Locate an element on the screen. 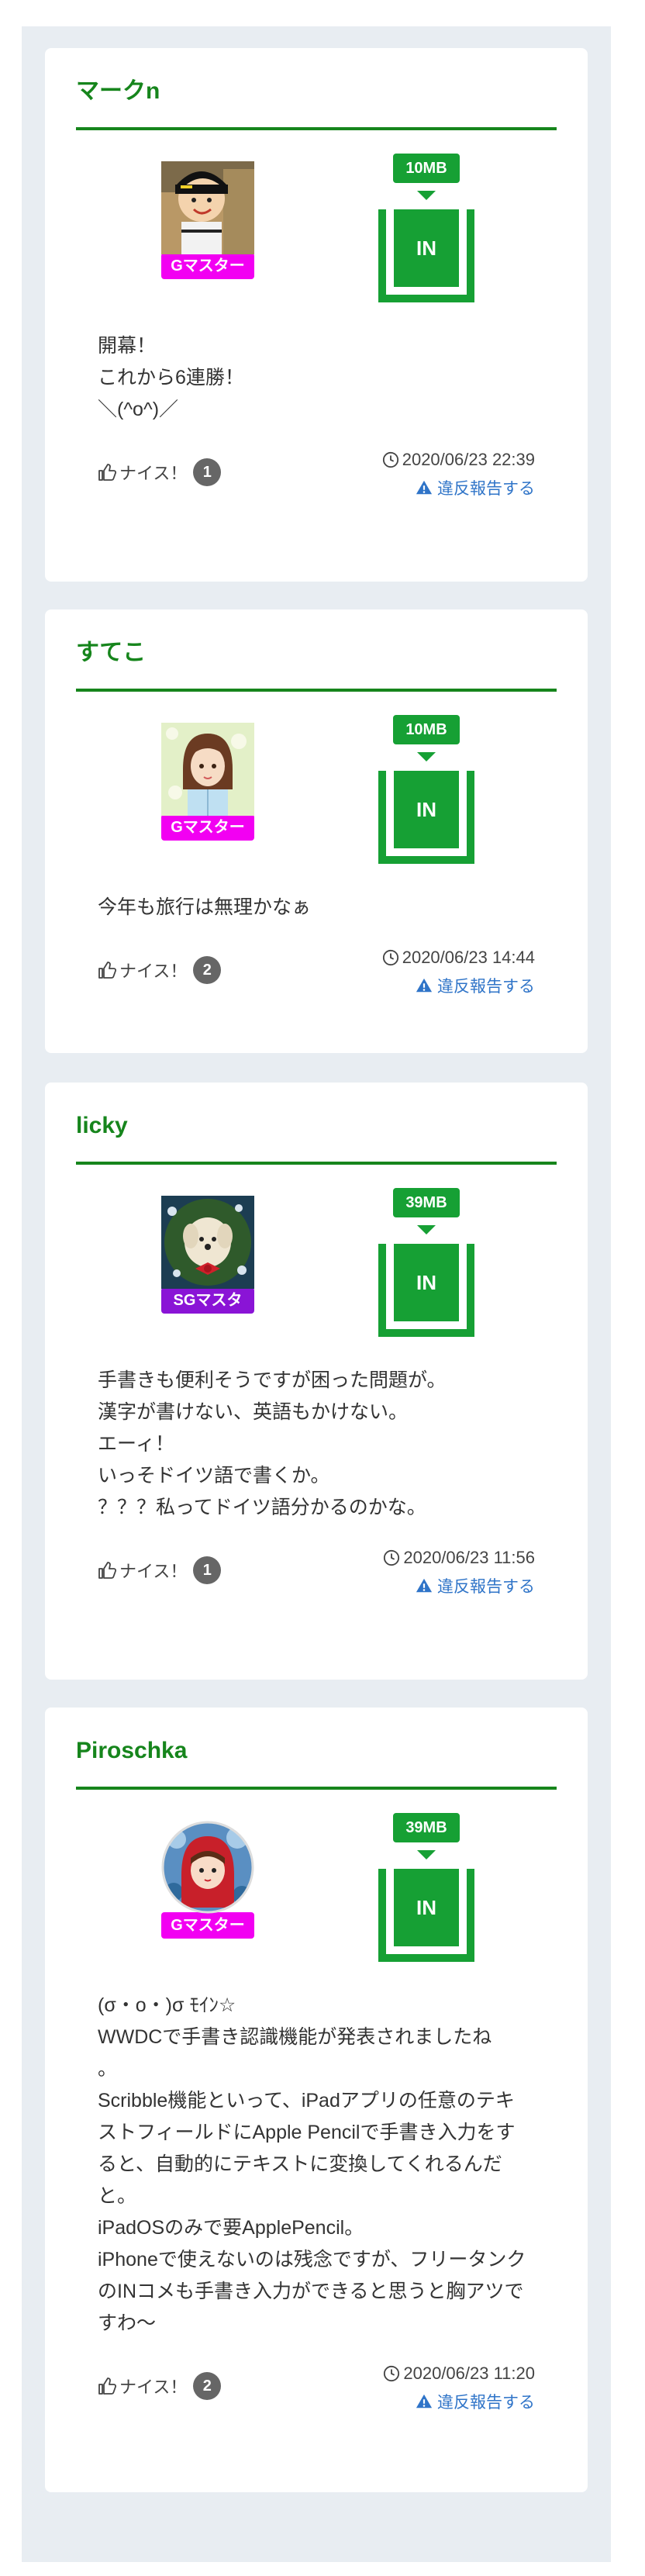  card-footer: ナイス！ 2 2020/06/23 14:44 違反報告する is located at coordinates (316, 984).